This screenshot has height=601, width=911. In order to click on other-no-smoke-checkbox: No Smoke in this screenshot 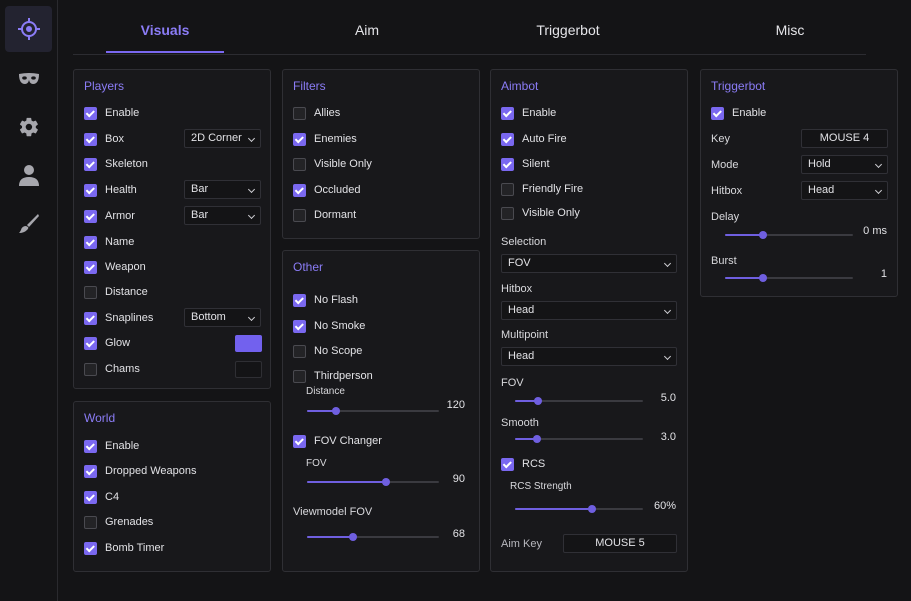, I will do `click(329, 326)`.